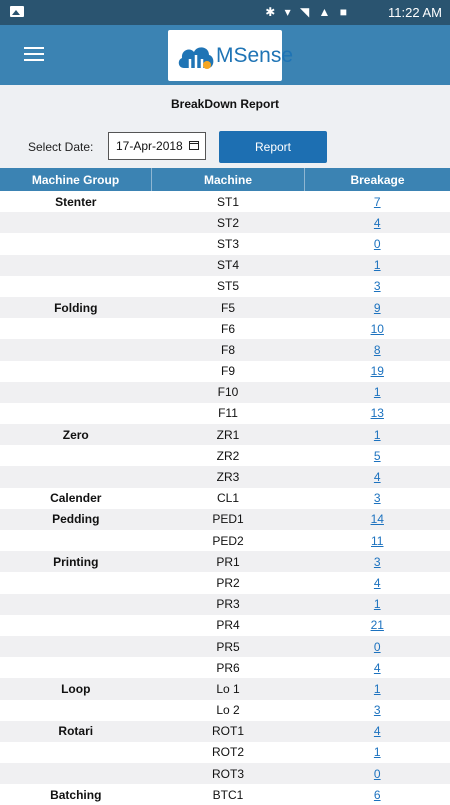 This screenshot has width=450, height=805. Describe the element at coordinates (196, 56) in the screenshot. I see `cloud-logo-icon` at that location.